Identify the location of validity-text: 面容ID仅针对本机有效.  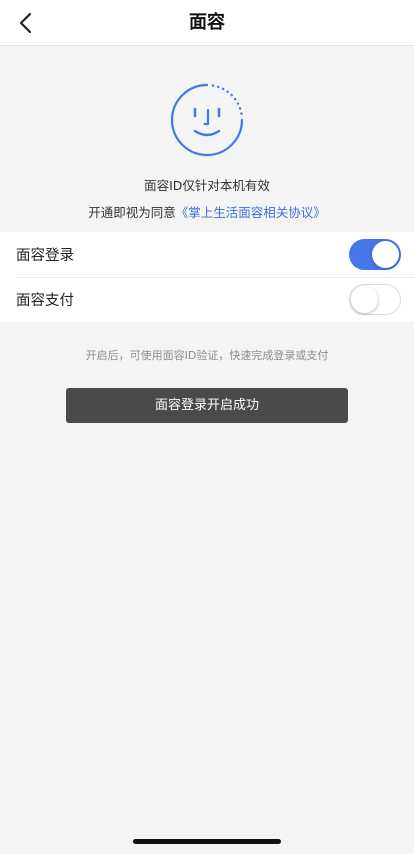
(207, 185).